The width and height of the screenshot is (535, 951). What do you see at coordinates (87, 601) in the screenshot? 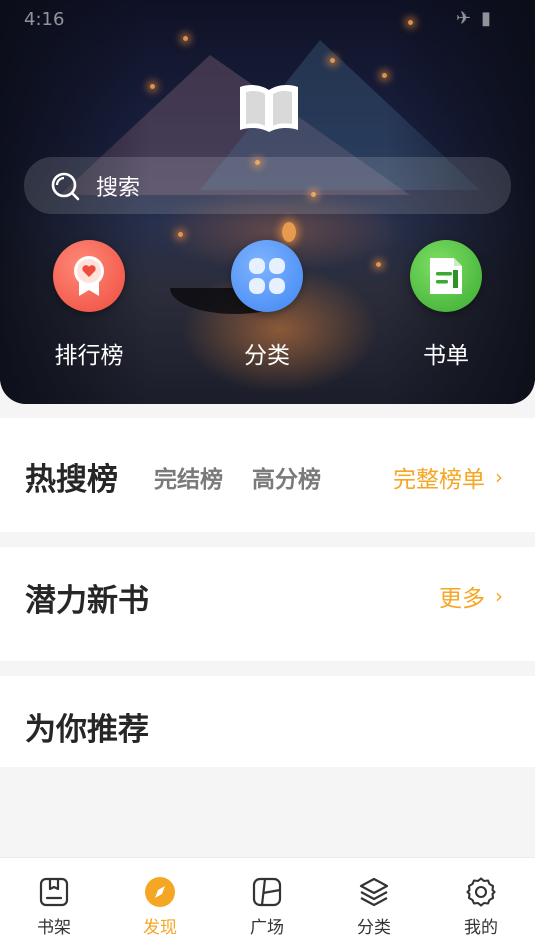
I see `section-title: 潜力新书` at bounding box center [87, 601].